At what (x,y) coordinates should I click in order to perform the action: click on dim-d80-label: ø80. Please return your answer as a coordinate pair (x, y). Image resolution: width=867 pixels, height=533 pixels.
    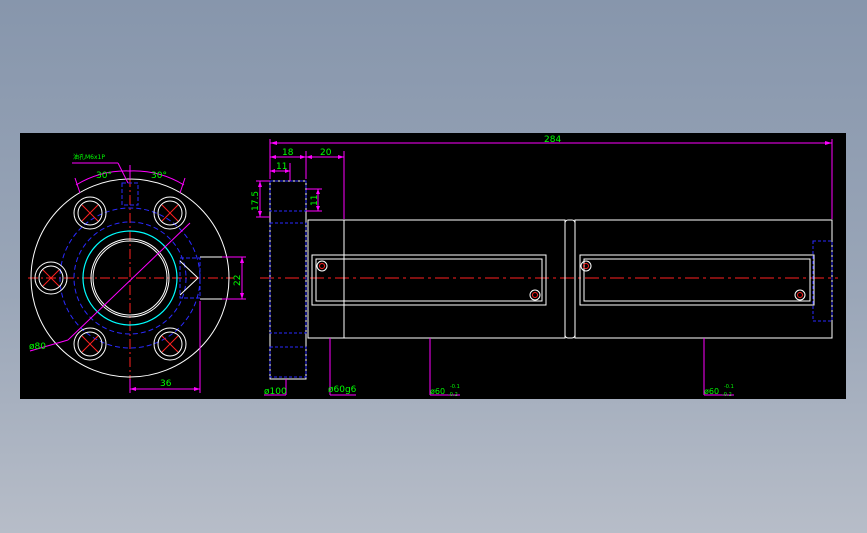
    Looking at the image, I should click on (37, 347).